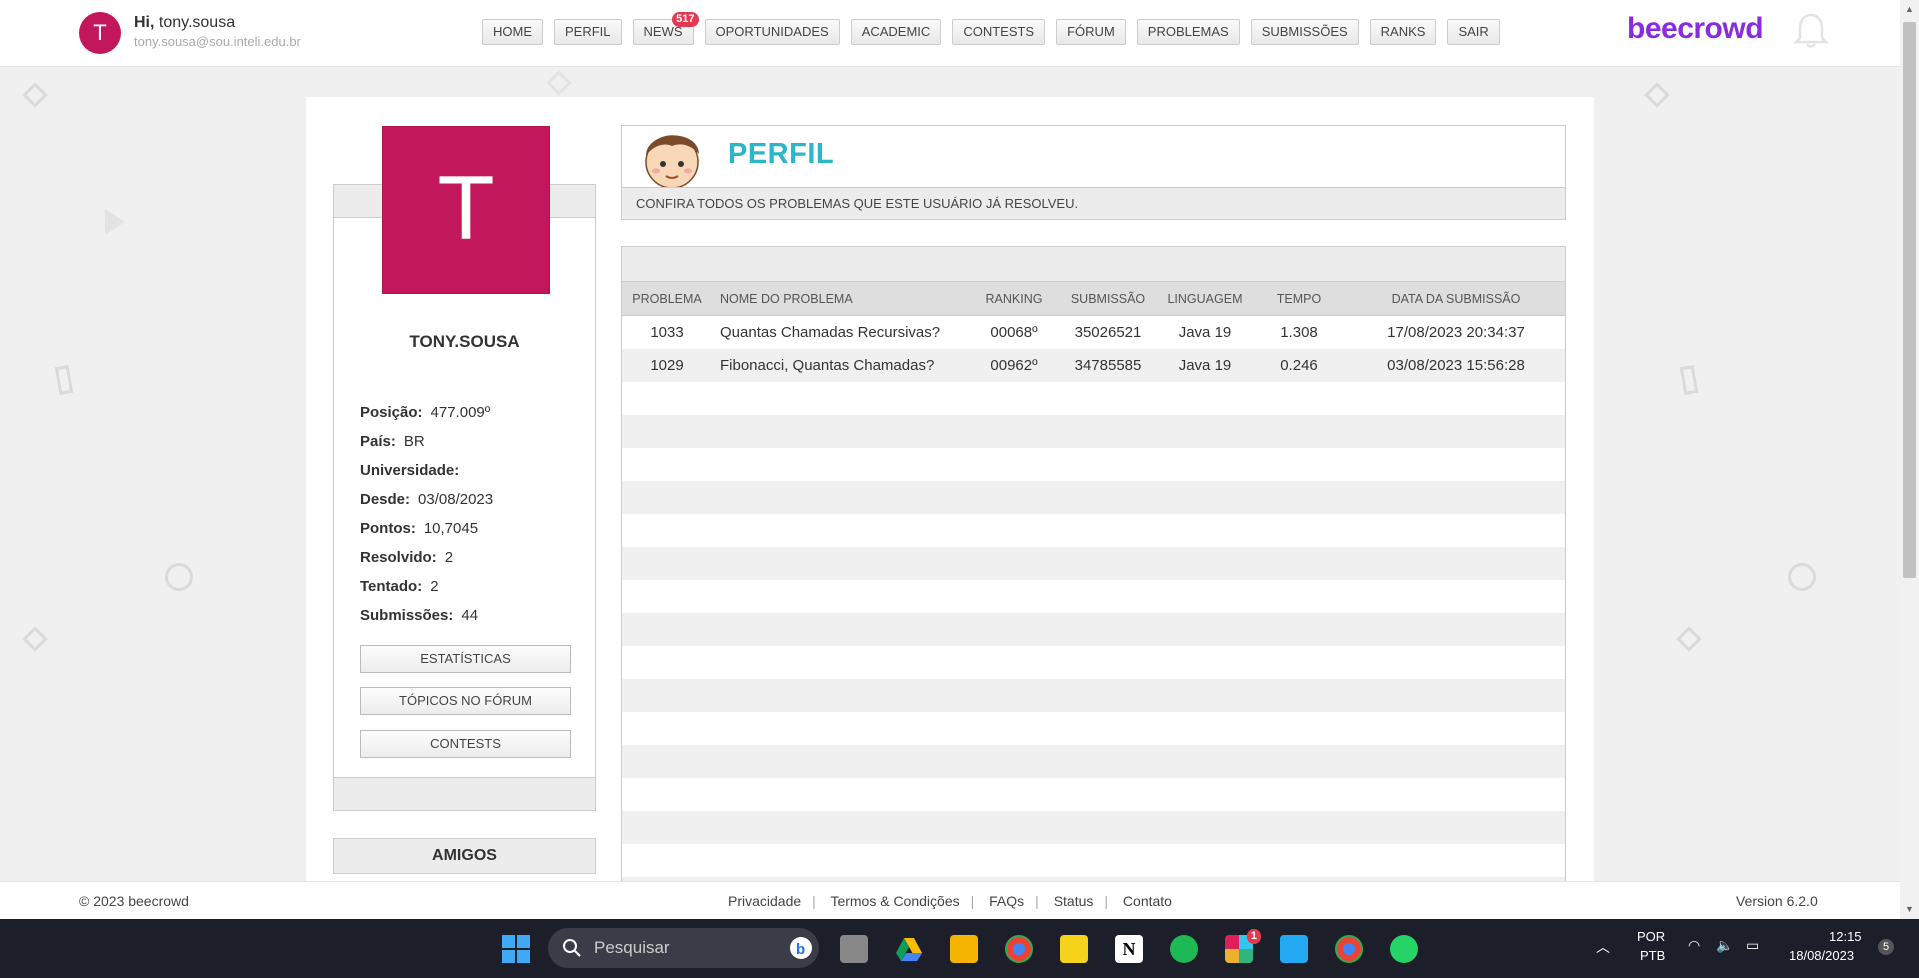 This screenshot has height=978, width=1919. Describe the element at coordinates (460, 412) in the screenshot. I see `stat-value: 477.009º` at that location.